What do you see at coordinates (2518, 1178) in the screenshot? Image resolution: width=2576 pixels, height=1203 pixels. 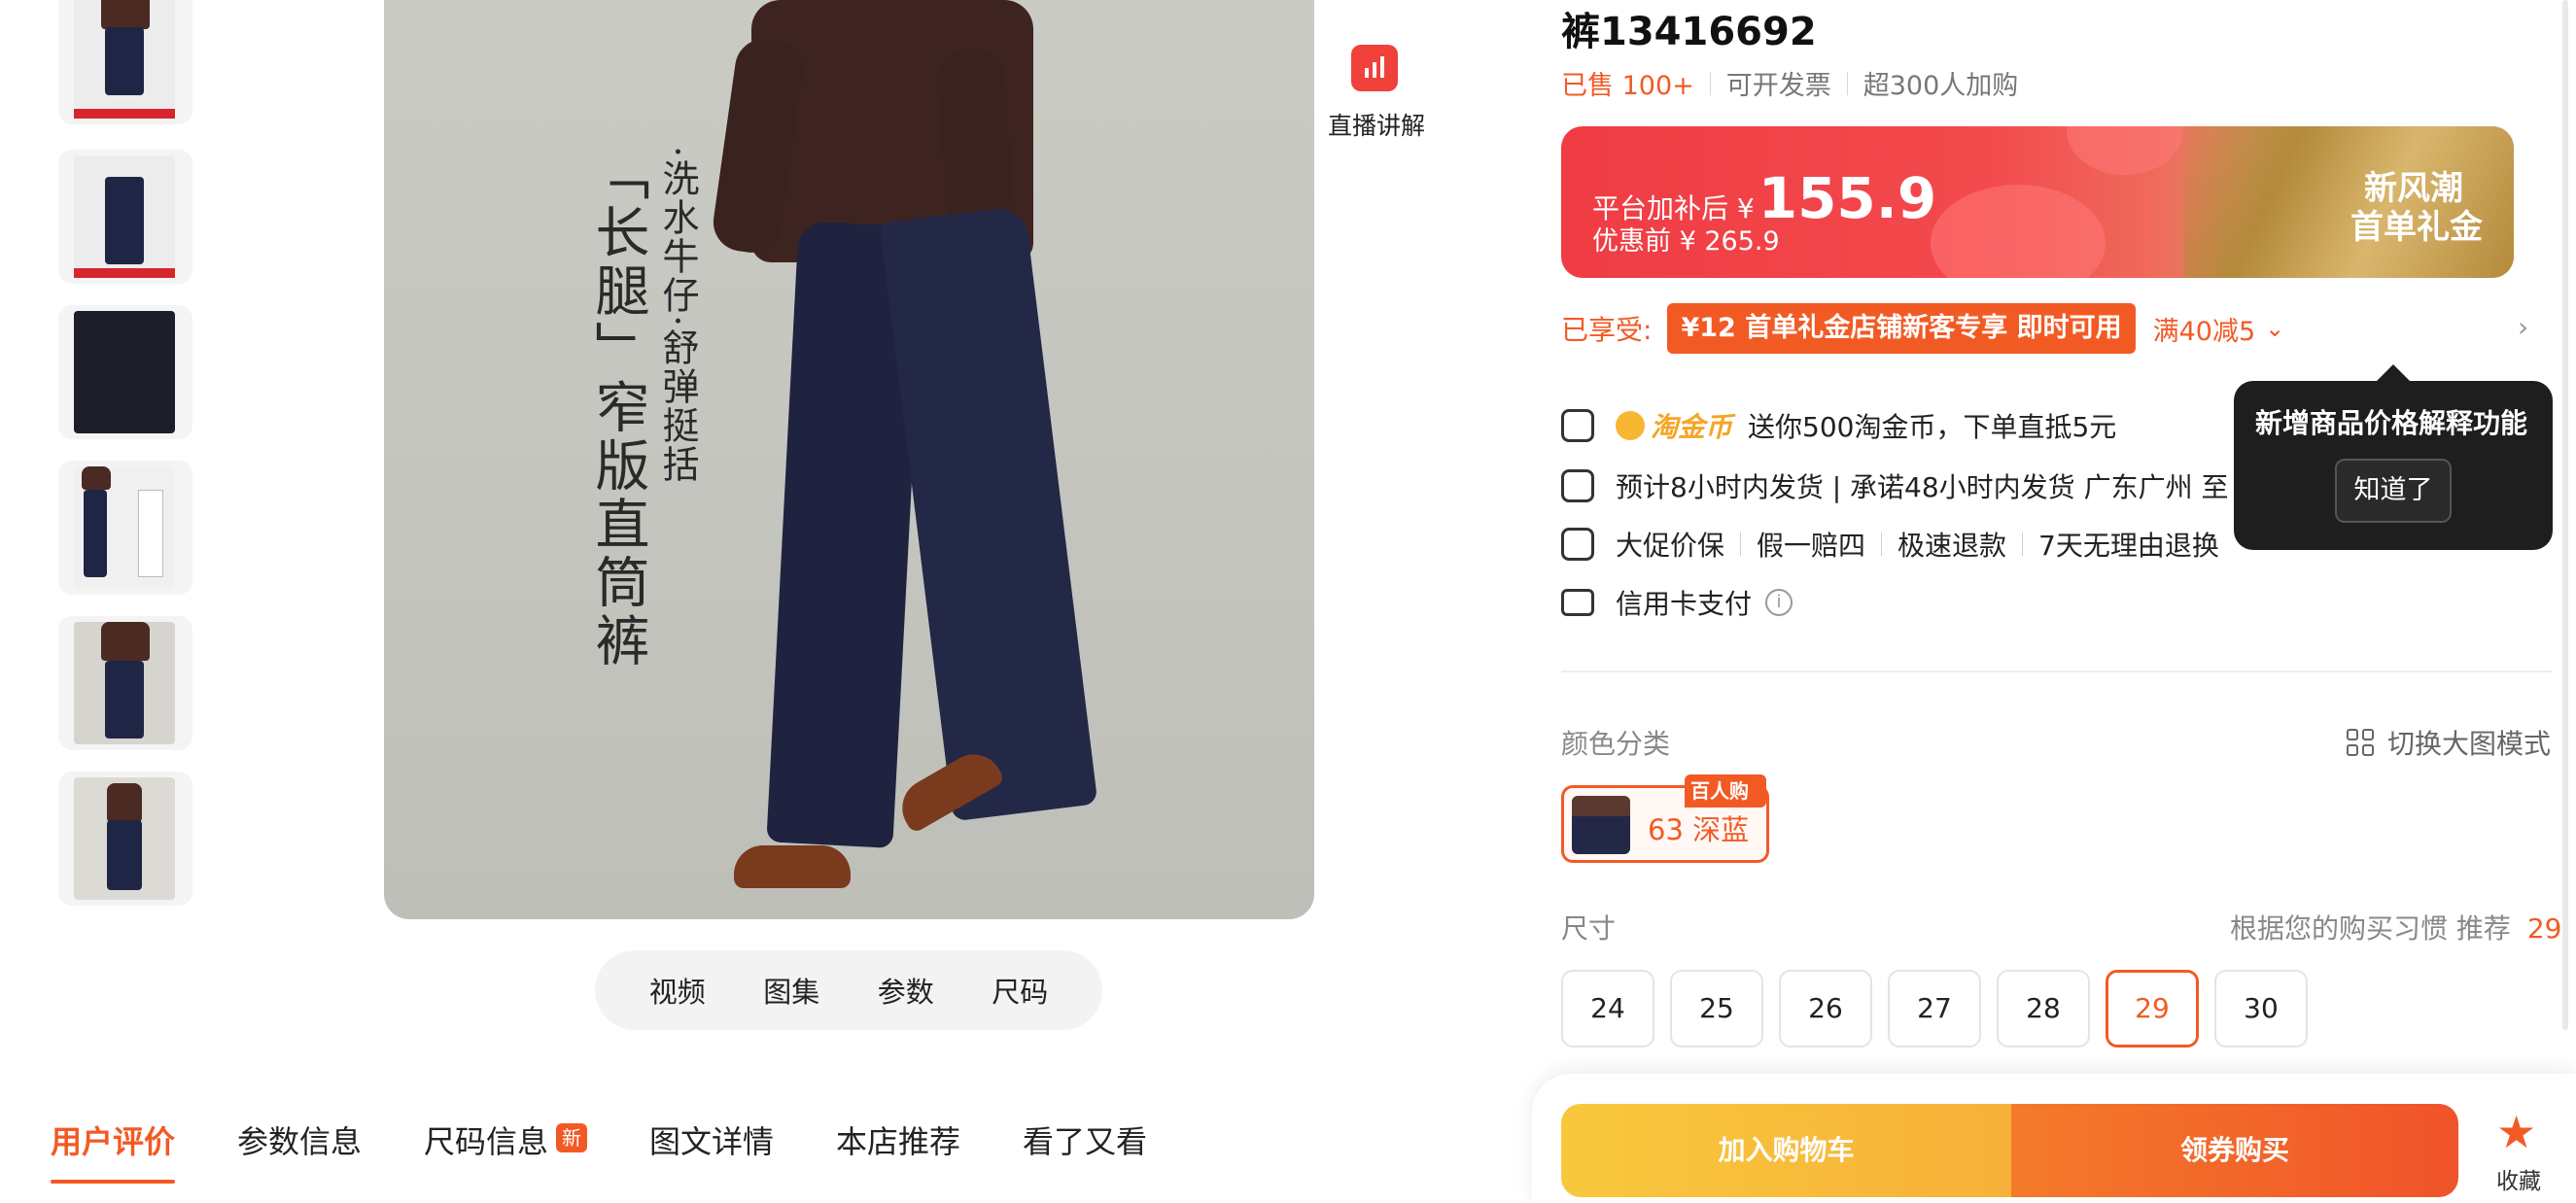 I see `favorite-label: 收藏` at bounding box center [2518, 1178].